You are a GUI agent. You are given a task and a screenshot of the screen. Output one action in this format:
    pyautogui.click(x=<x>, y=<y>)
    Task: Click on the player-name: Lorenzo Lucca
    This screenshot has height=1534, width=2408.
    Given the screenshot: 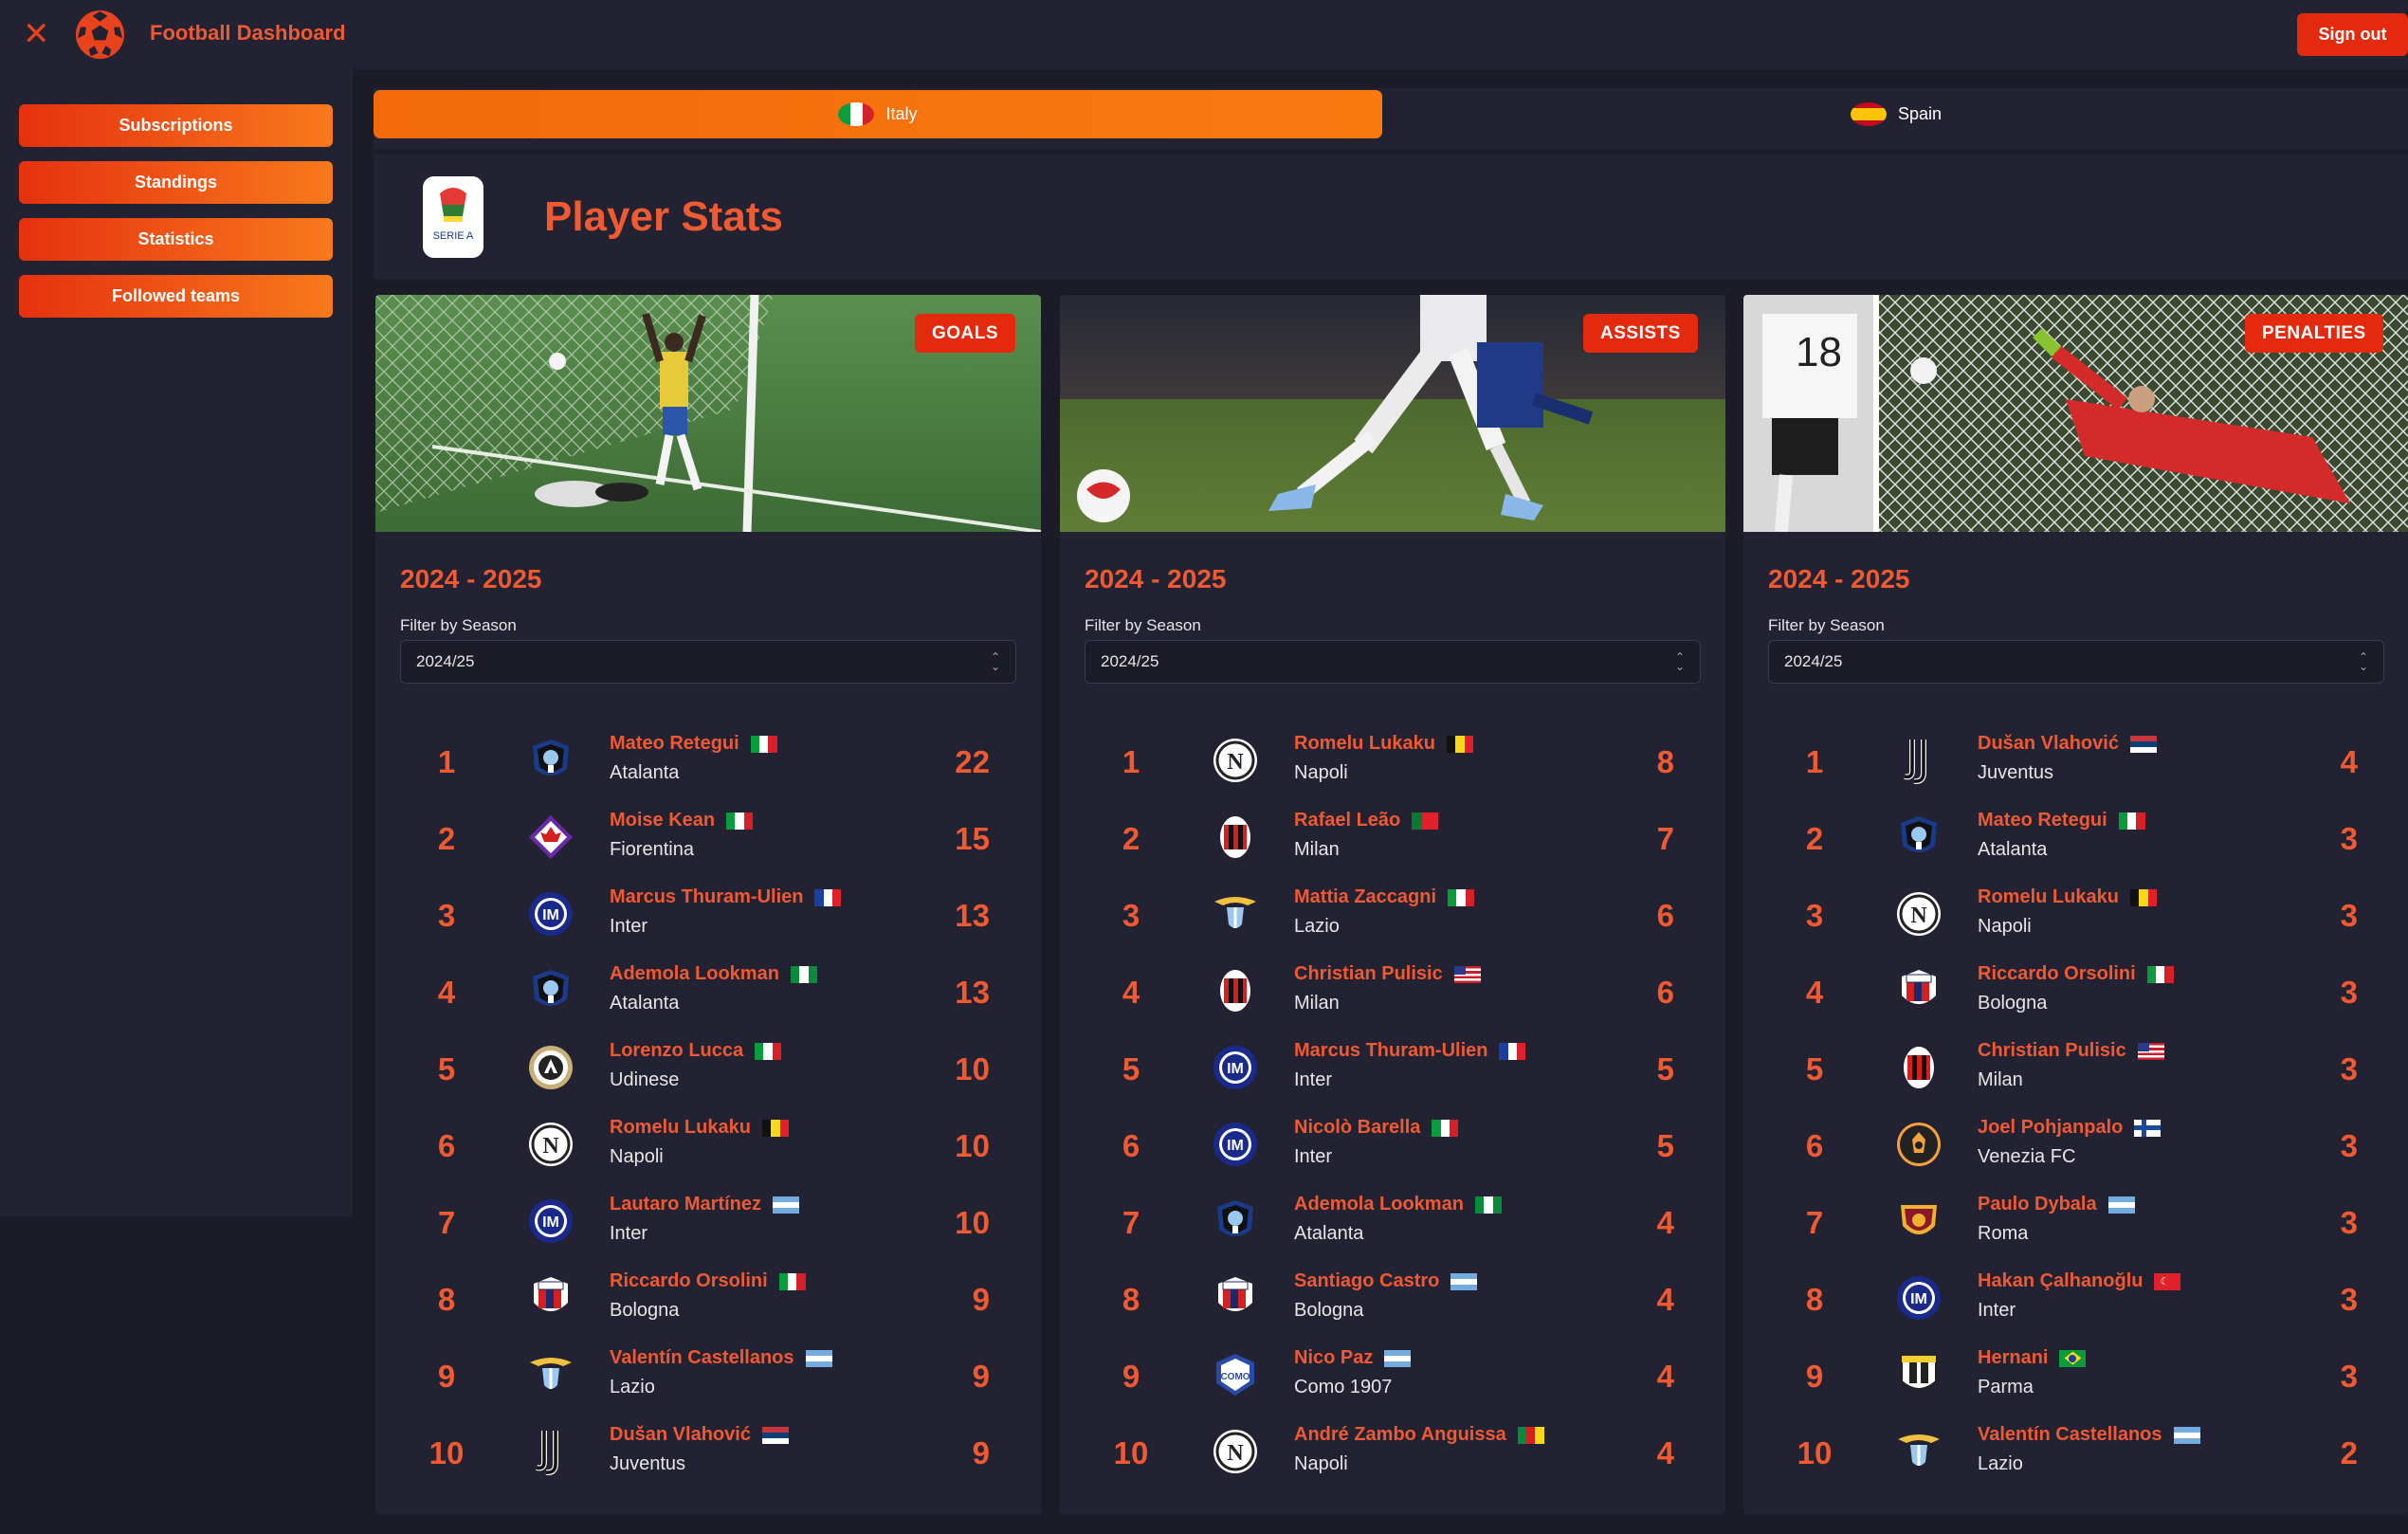 What is the action you would take?
    pyautogui.click(x=696, y=1051)
    